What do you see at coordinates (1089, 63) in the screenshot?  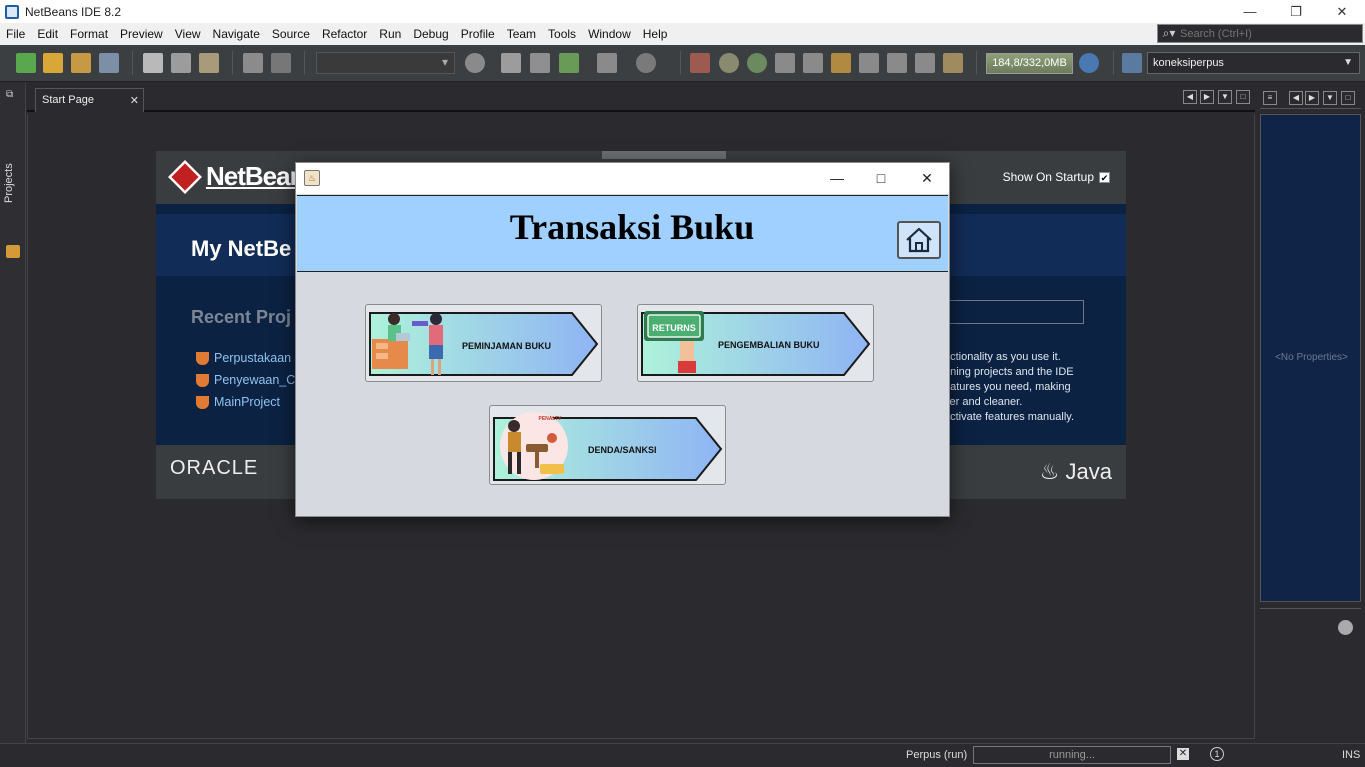 I see `gc-icon` at bounding box center [1089, 63].